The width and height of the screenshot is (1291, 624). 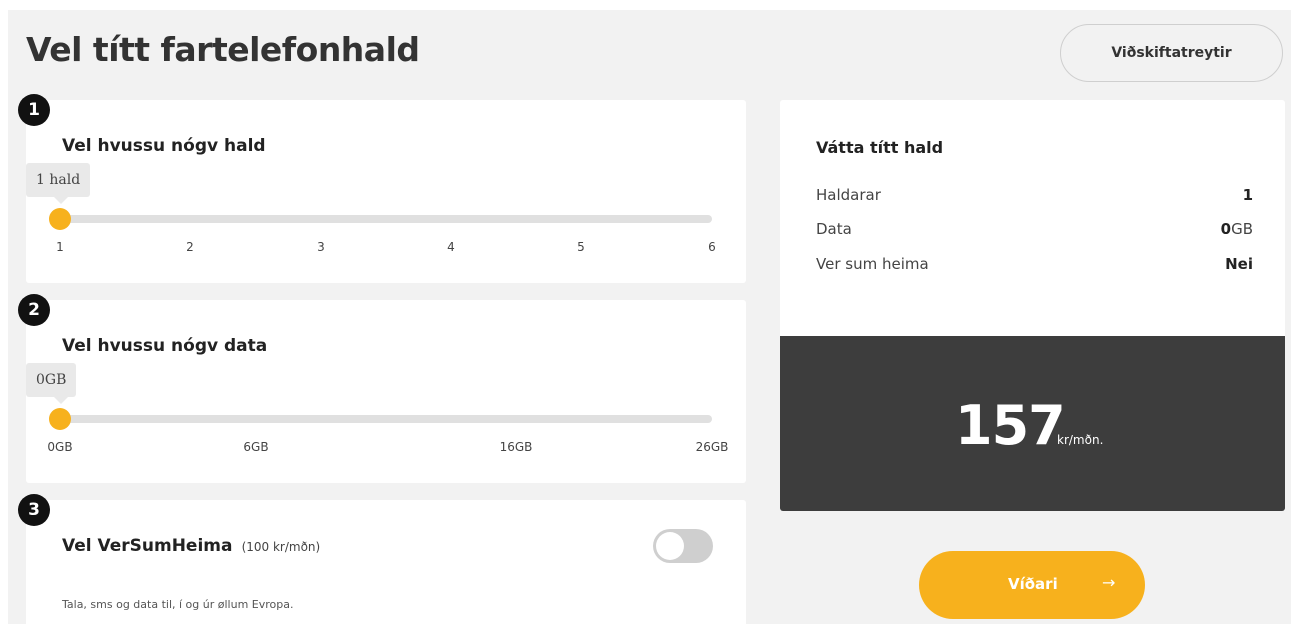 I want to click on step1-tick: 4, so click(x=451, y=247).